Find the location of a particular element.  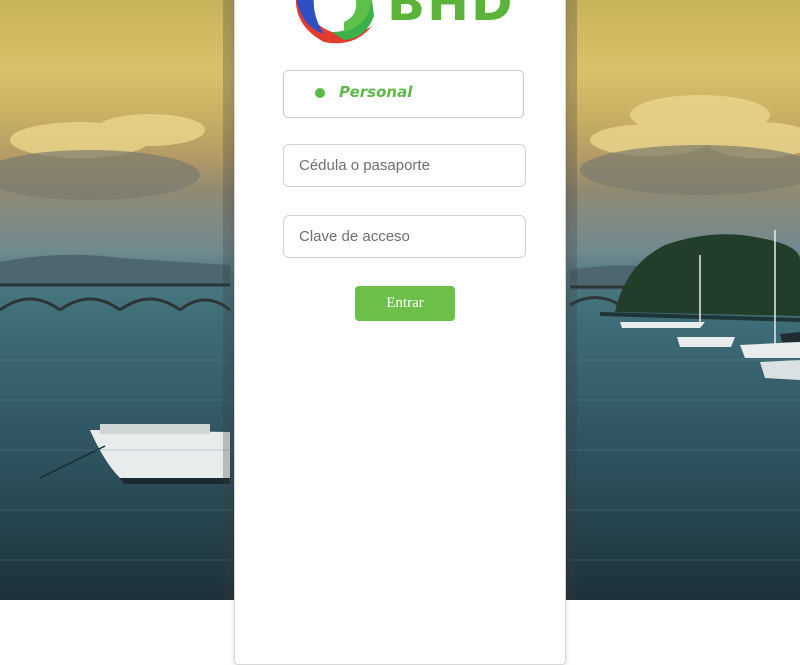

brand-name: BHD is located at coordinates (451, 16).